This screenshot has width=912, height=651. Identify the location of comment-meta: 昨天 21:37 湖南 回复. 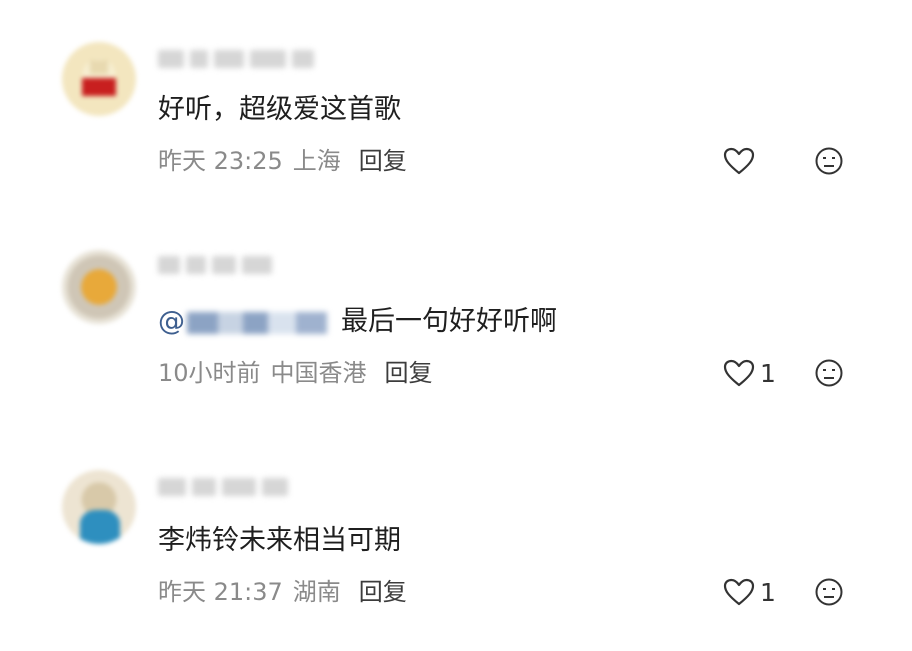
(282, 592).